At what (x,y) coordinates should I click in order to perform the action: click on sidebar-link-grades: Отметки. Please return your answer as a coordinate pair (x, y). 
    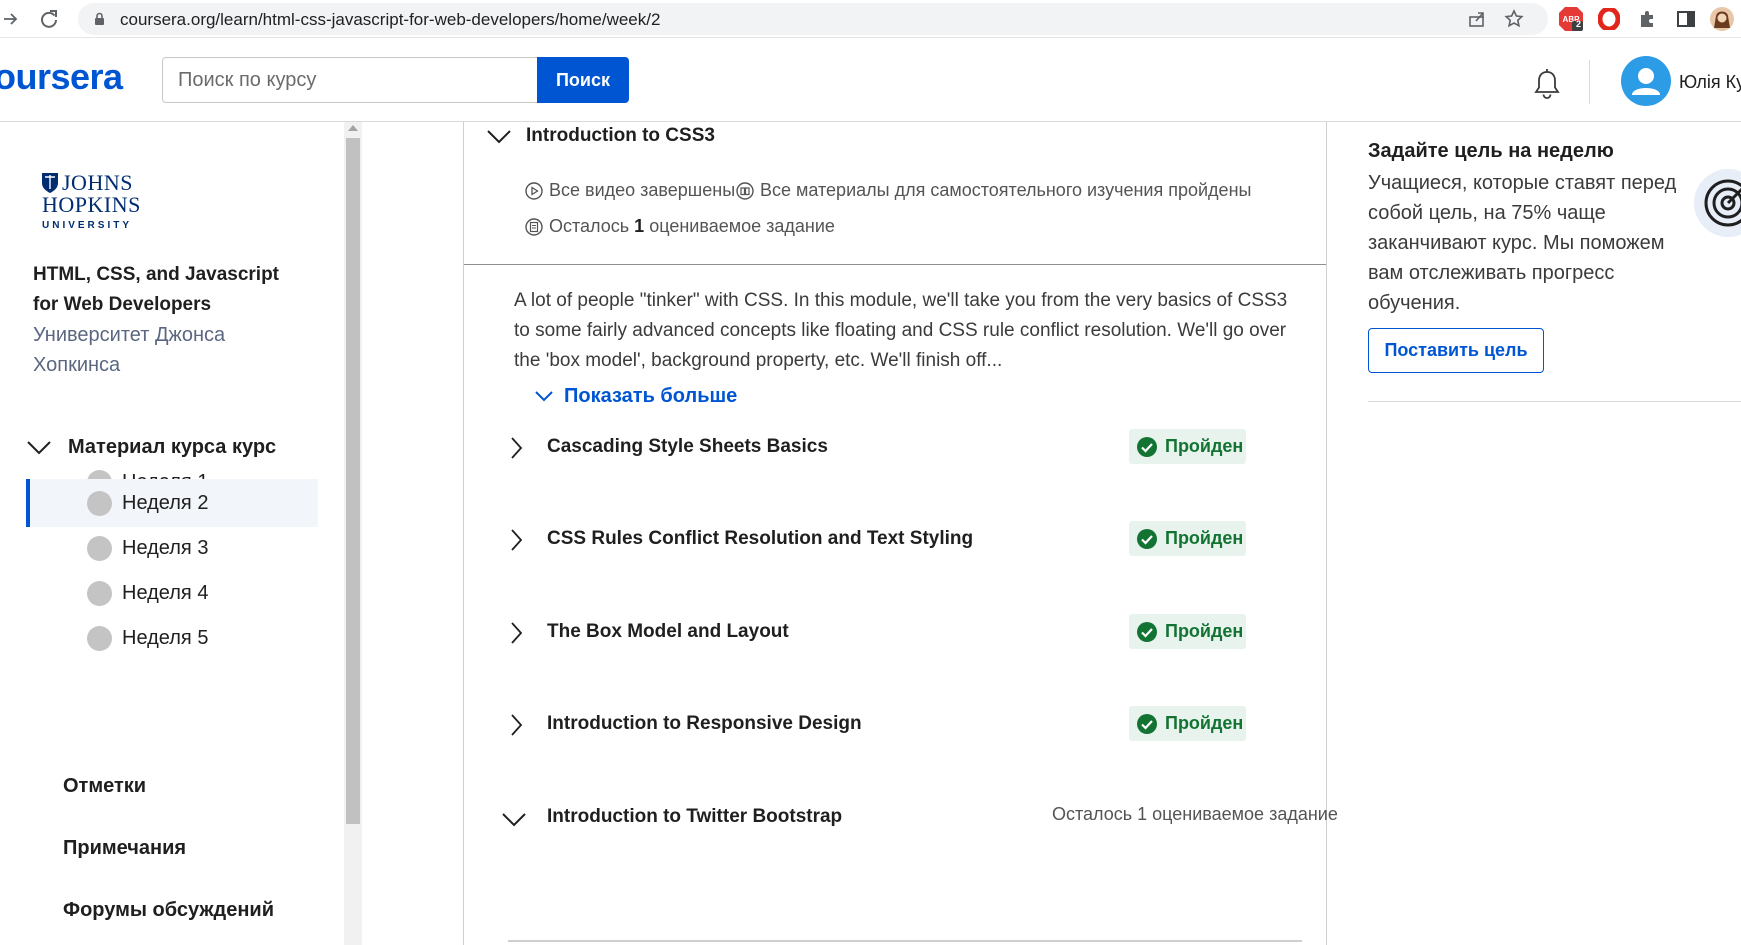
    Looking at the image, I should click on (104, 786).